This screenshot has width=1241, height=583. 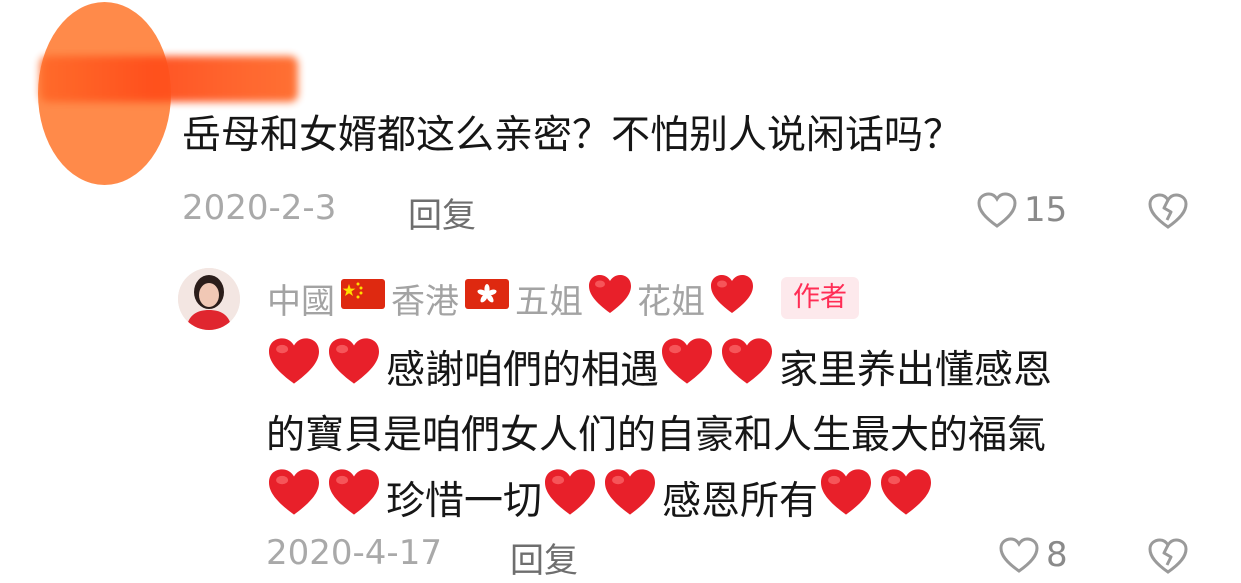 What do you see at coordinates (1046, 210) in the screenshot?
I see `comment-like-count: 15` at bounding box center [1046, 210].